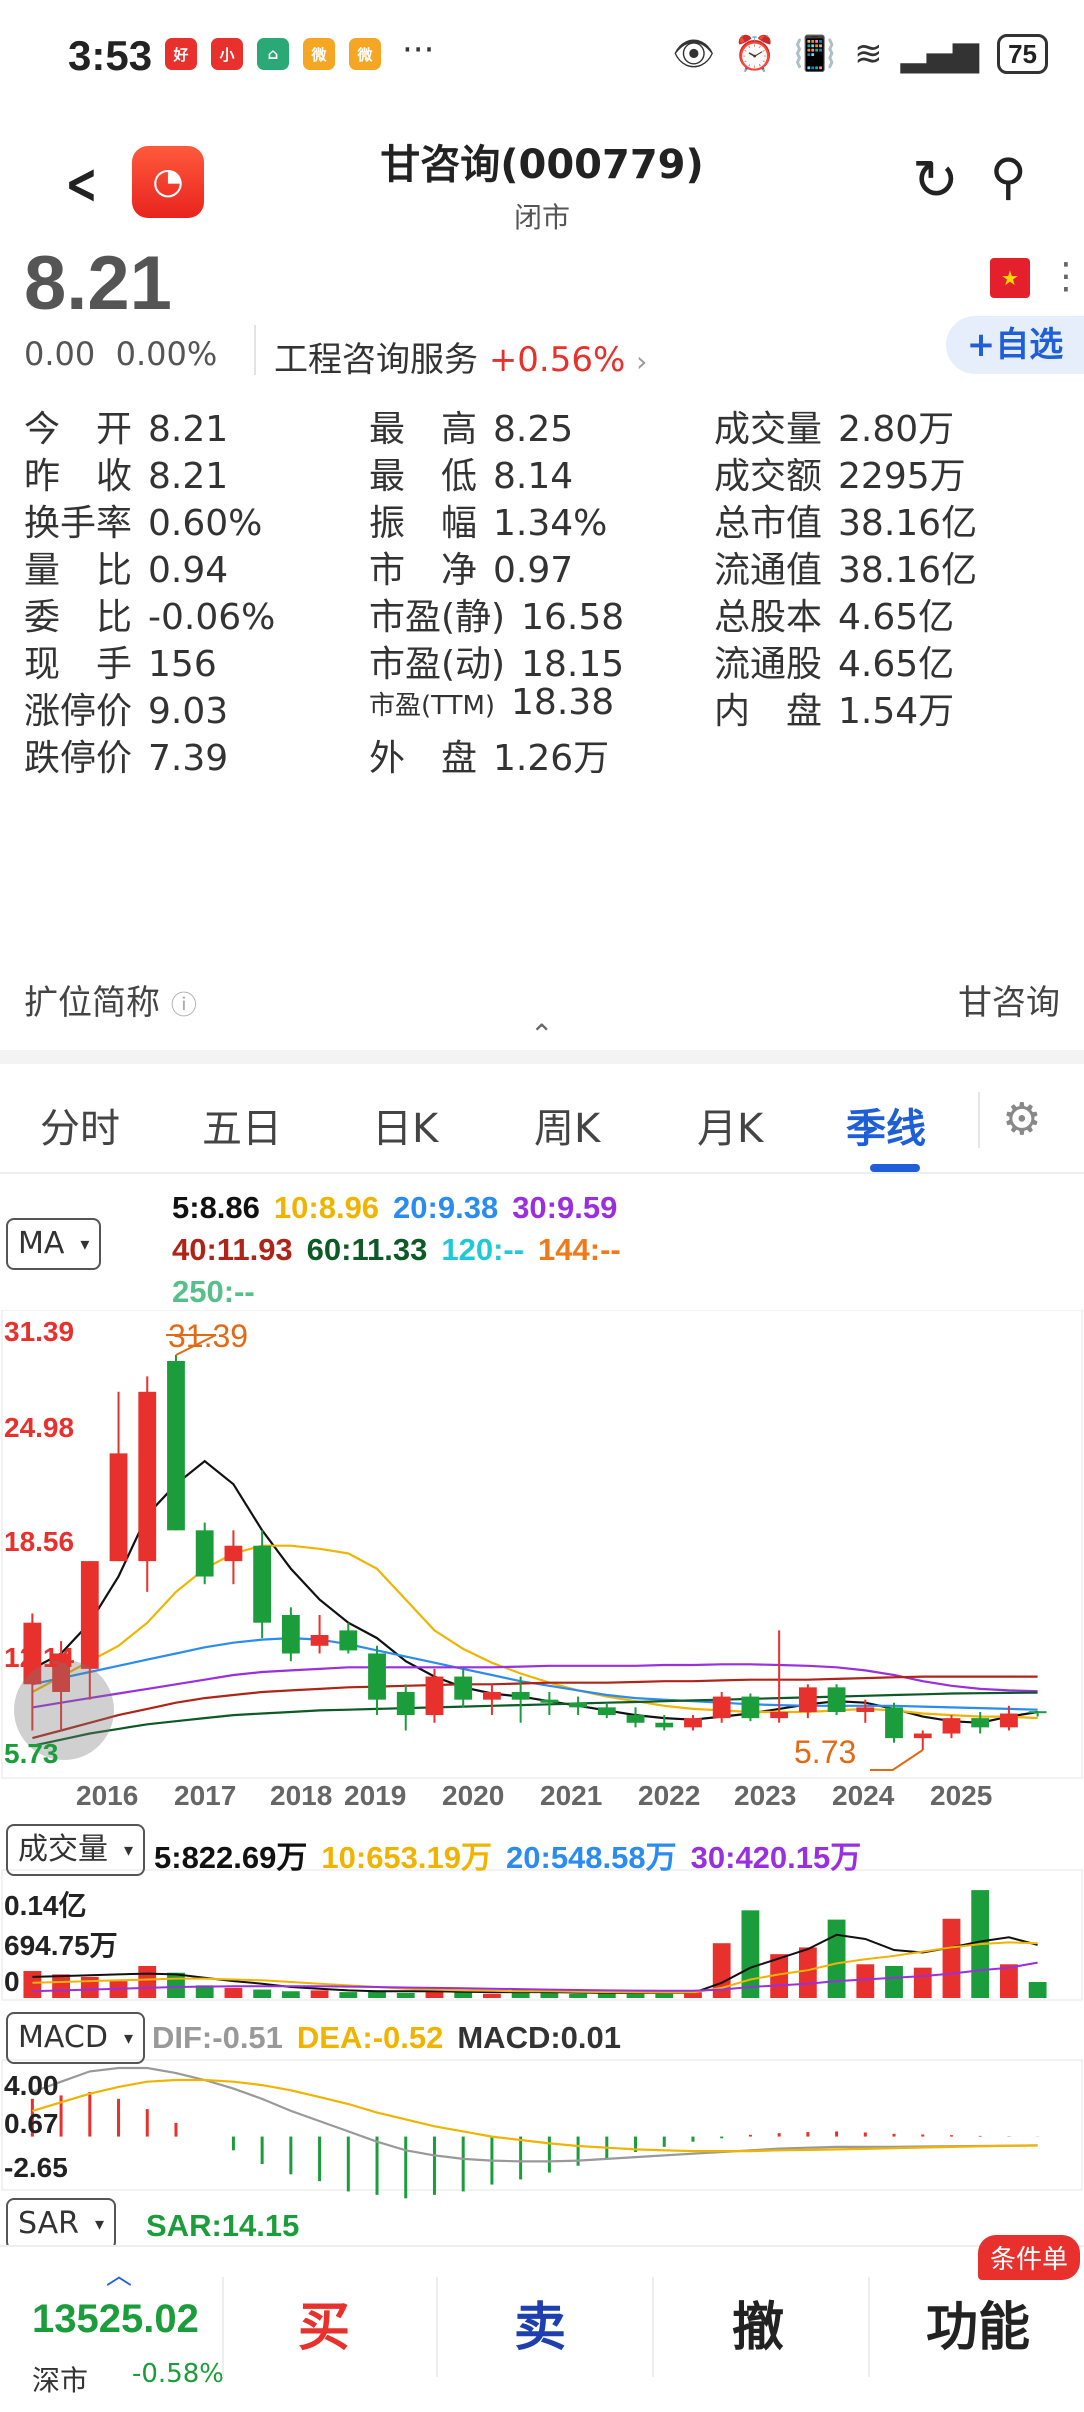  Describe the element at coordinates (324, 2322) in the screenshot. I see `buy-button: 买` at that location.